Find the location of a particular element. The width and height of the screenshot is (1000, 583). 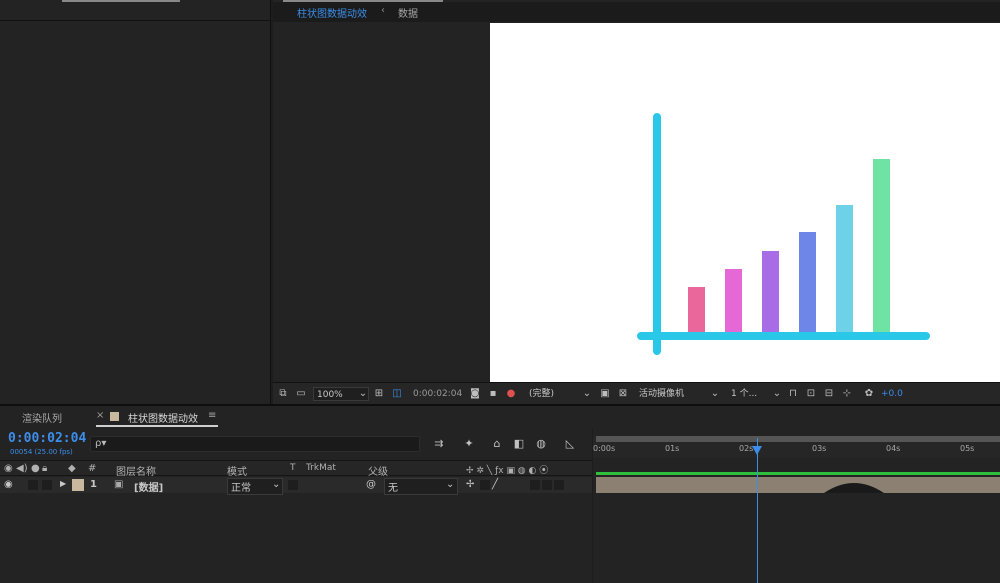

column-number: # is located at coordinates (92, 468).